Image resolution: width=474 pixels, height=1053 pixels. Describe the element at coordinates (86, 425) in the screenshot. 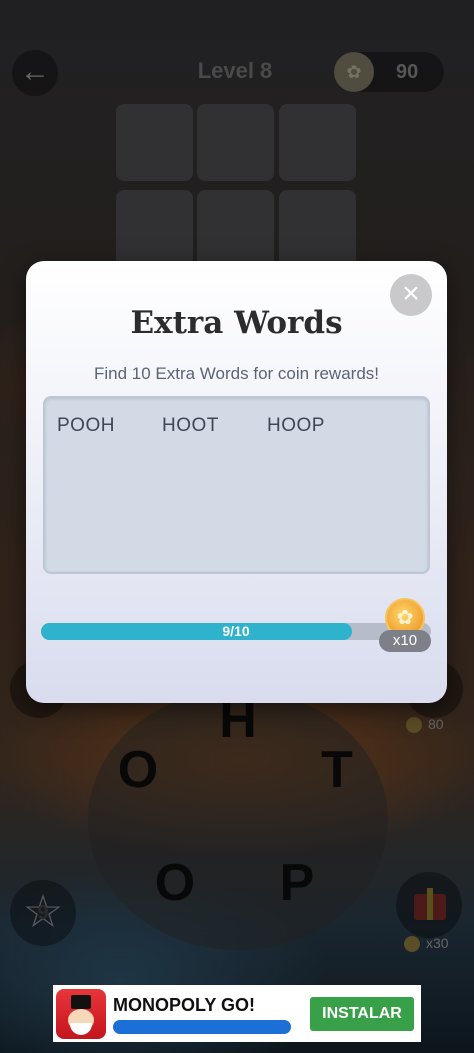

I see `found-word: POOH` at that location.